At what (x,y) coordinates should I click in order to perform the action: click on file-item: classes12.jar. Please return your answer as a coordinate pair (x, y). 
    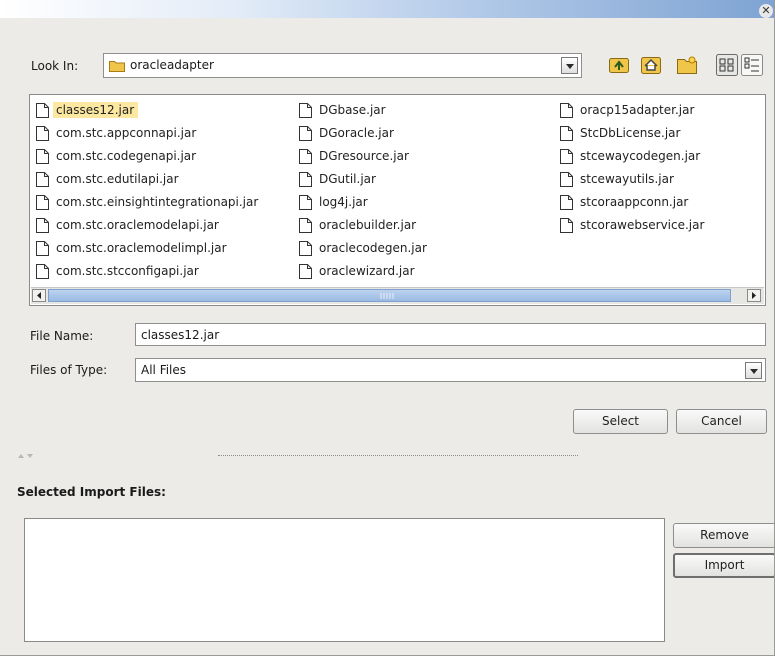
    Looking at the image, I should click on (144, 110).